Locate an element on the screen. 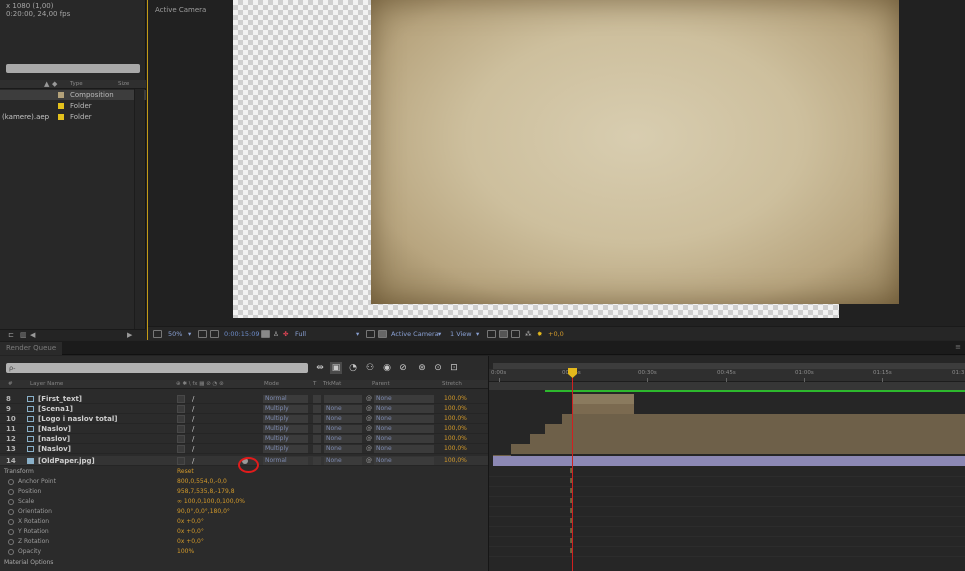 The height and width of the screenshot is (571, 965). project-item-folder: Folder is located at coordinates (73, 106).